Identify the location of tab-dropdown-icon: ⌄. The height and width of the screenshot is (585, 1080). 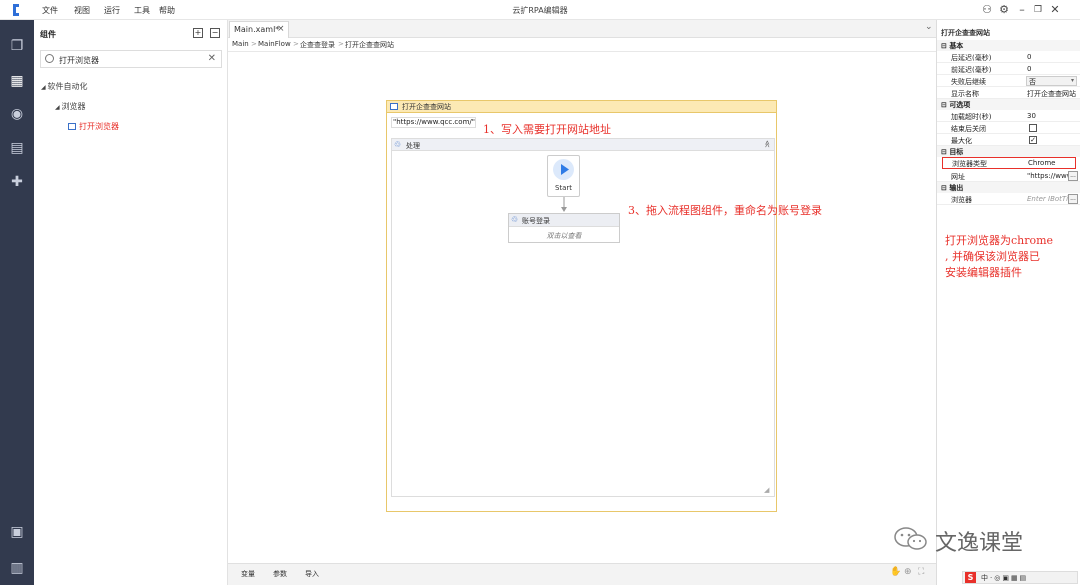
(929, 27).